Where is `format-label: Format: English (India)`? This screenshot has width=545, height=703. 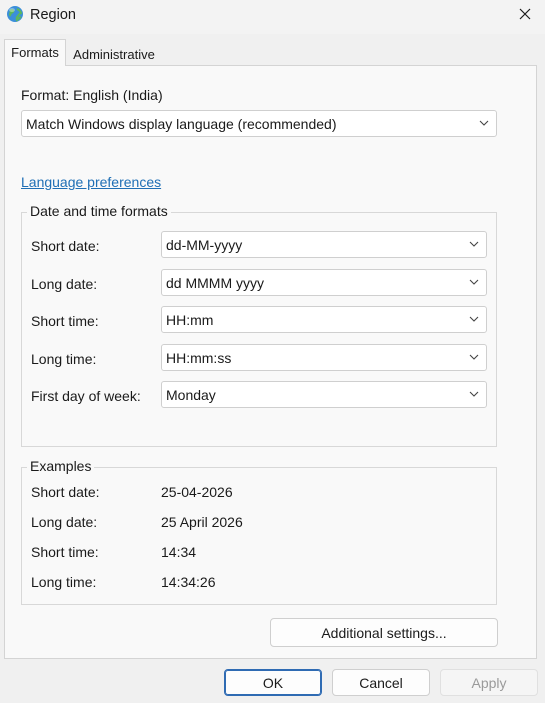 format-label: Format: English (India) is located at coordinates (92, 95).